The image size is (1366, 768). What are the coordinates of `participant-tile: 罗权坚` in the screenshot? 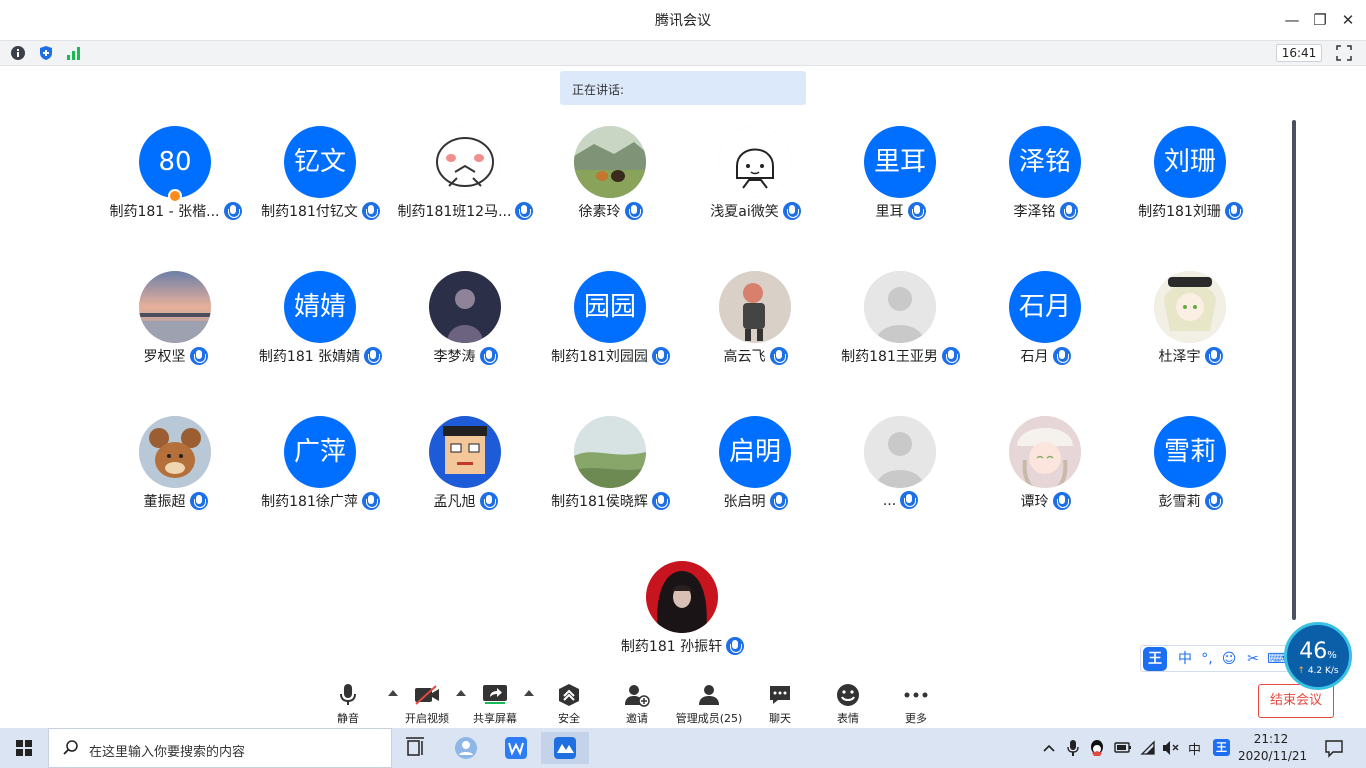 It's located at (175, 321).